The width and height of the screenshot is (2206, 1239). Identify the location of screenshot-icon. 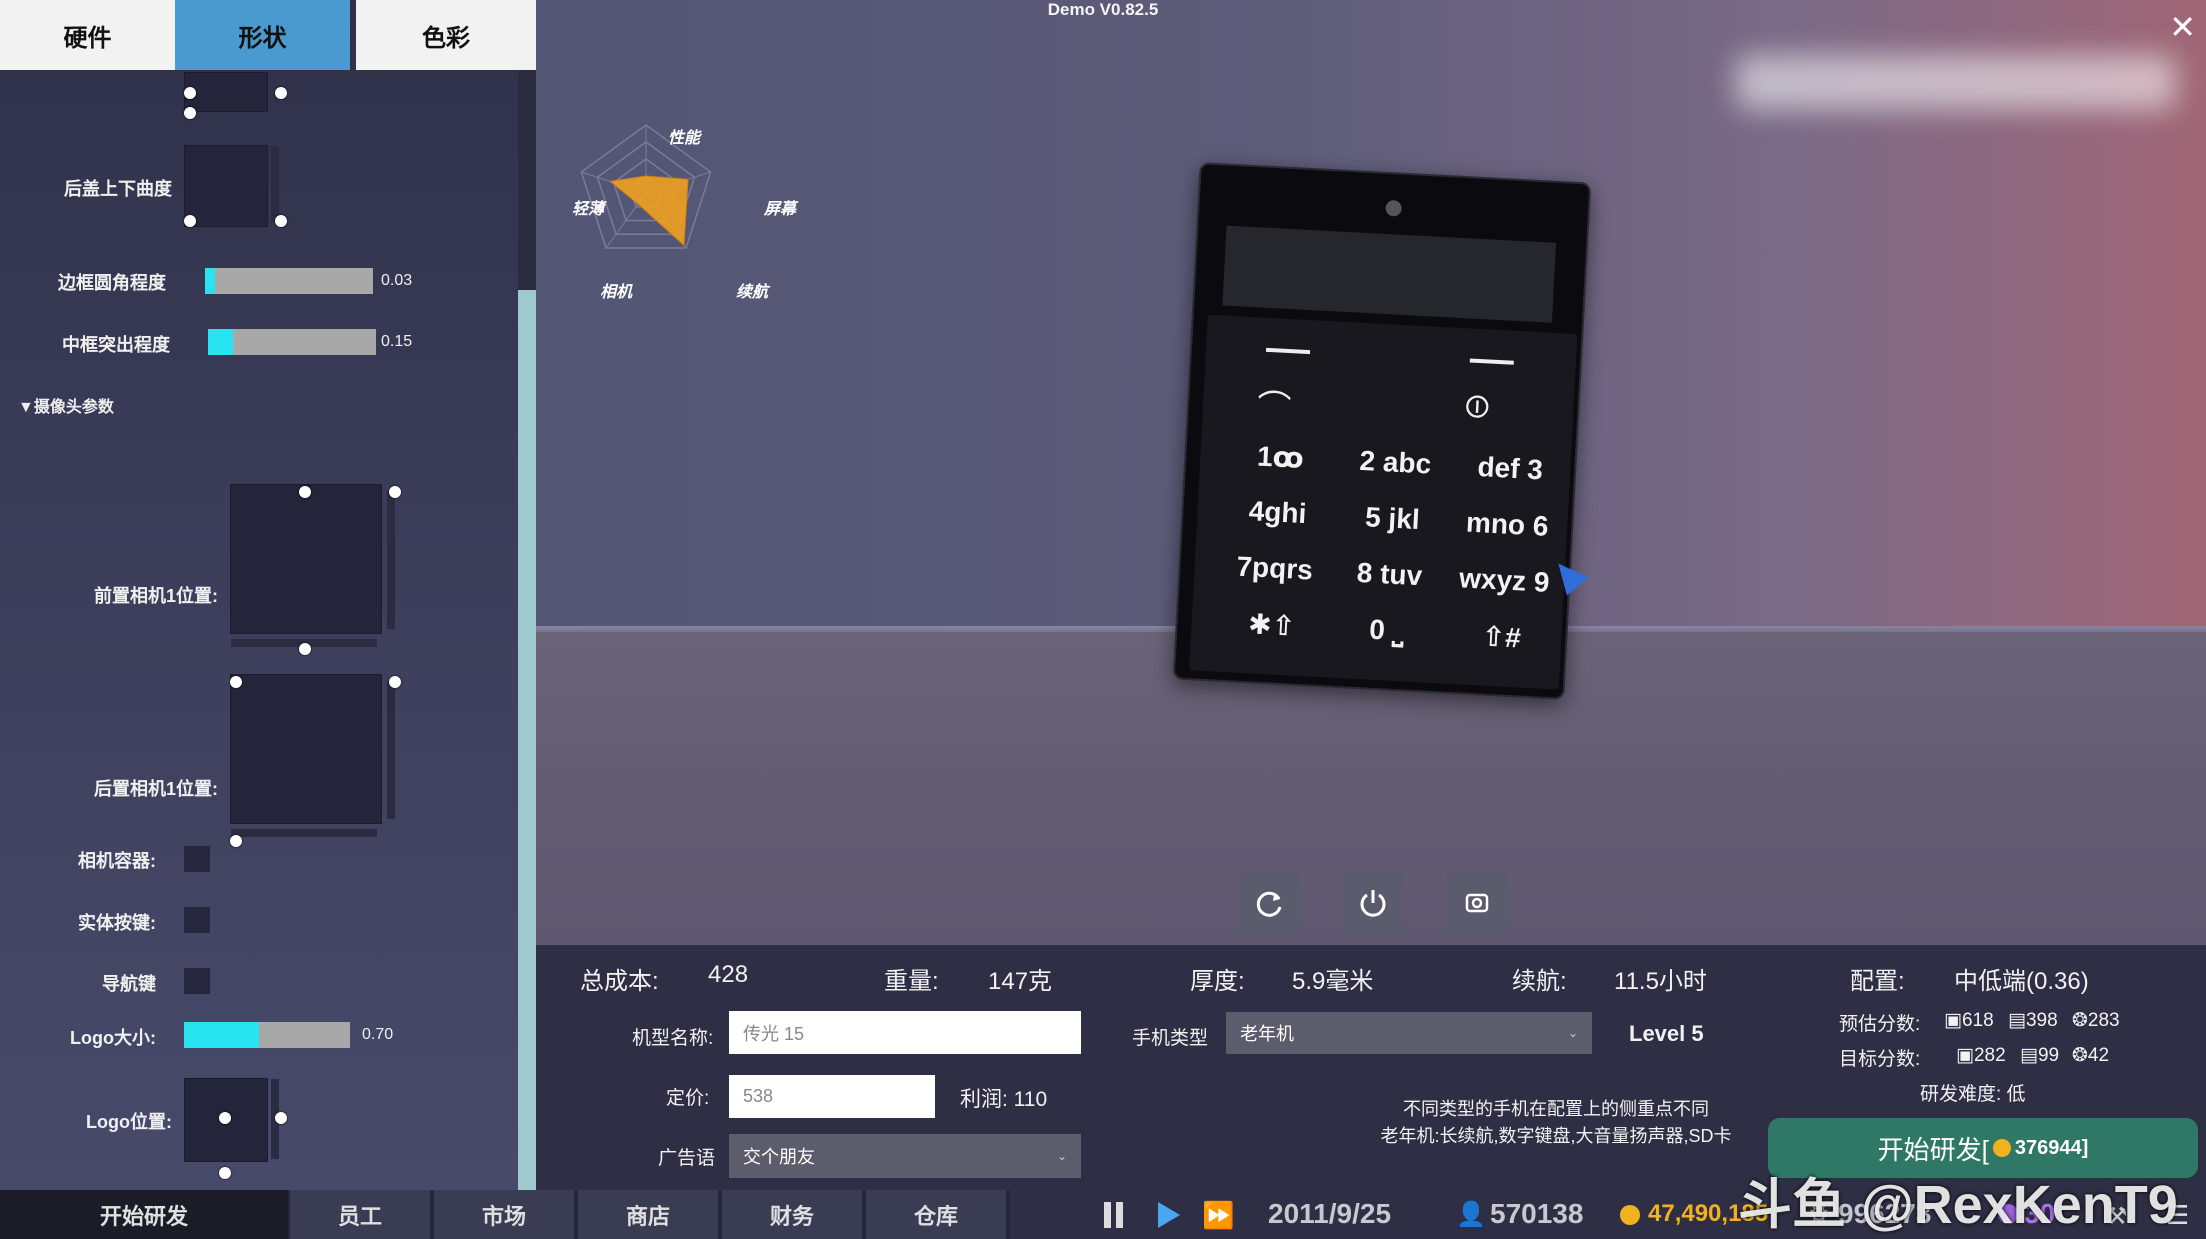
(1477, 903).